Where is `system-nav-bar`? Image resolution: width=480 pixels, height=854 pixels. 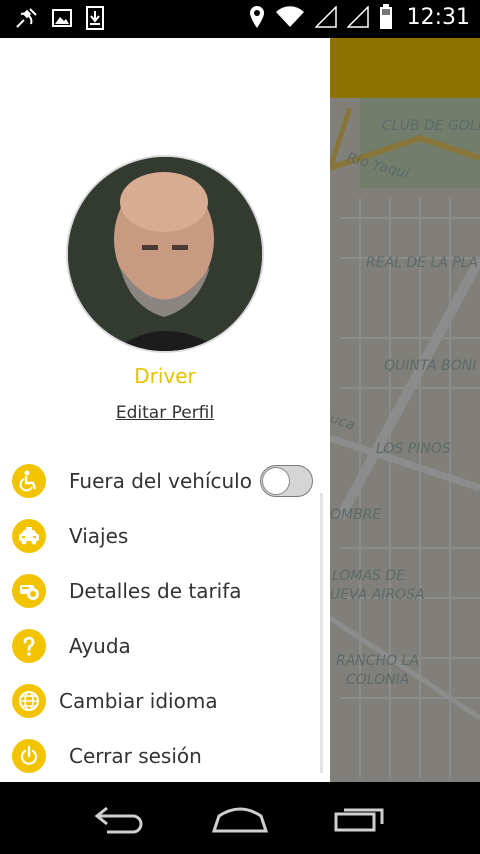 system-nav-bar is located at coordinates (240, 818).